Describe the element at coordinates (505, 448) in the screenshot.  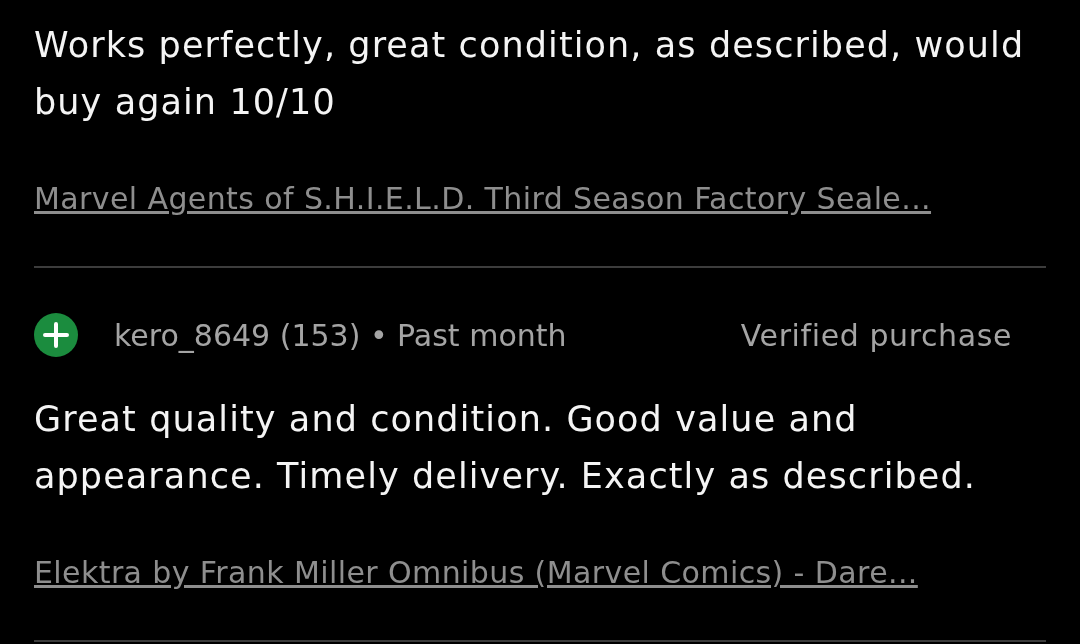
I see `review-text: Great quality and condition. Good value and appearance. Timely delivery. Exactly as described.` at that location.